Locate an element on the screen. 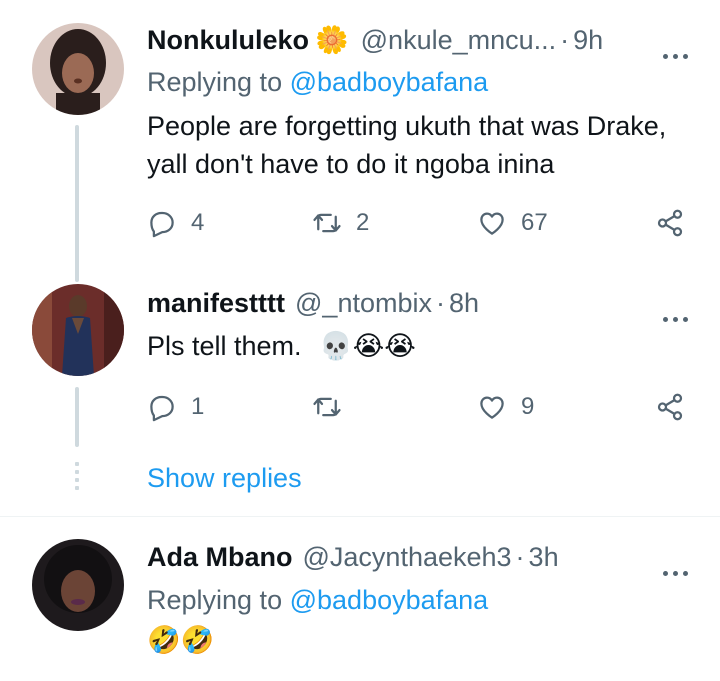 This screenshot has height=681, width=720. display-name: manifestttt is located at coordinates (216, 303).